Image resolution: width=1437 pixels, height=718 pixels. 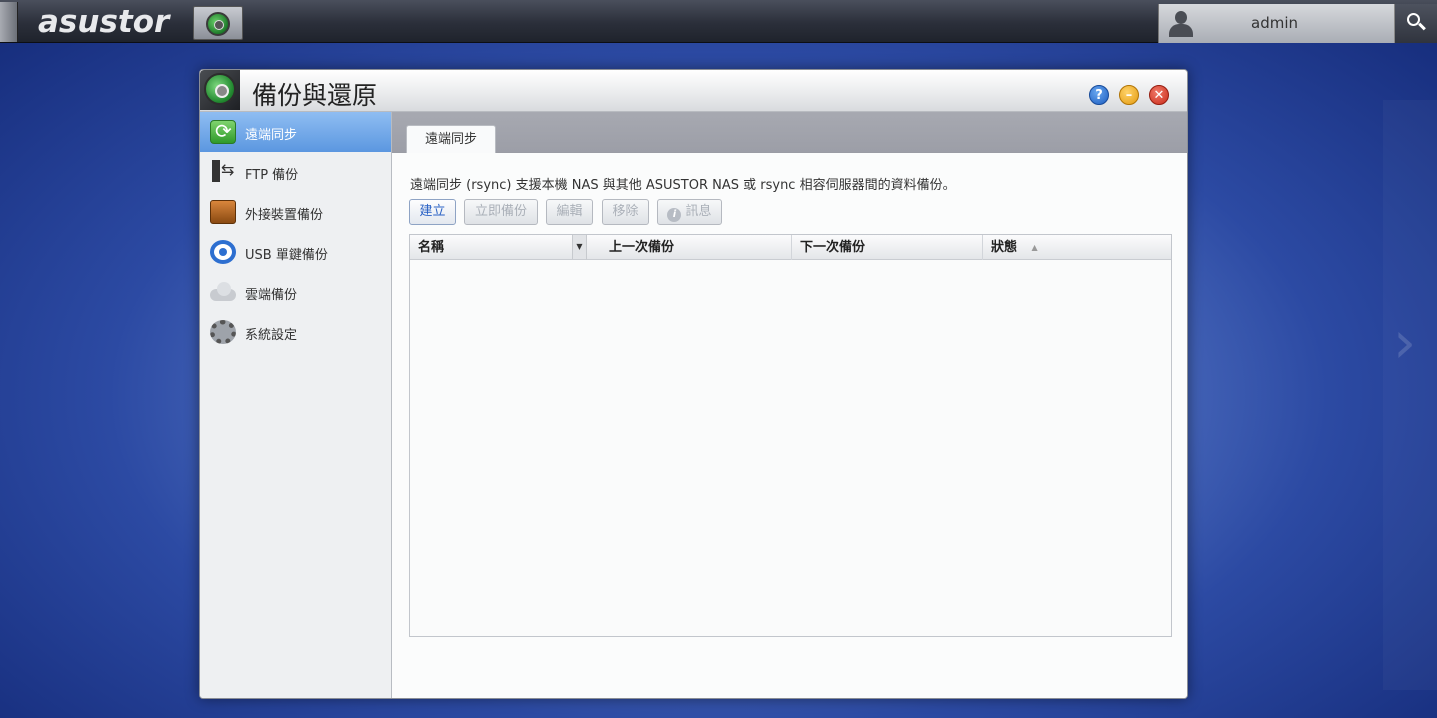 I want to click on tab-remote-sync: 遠端同步, so click(x=451, y=139).